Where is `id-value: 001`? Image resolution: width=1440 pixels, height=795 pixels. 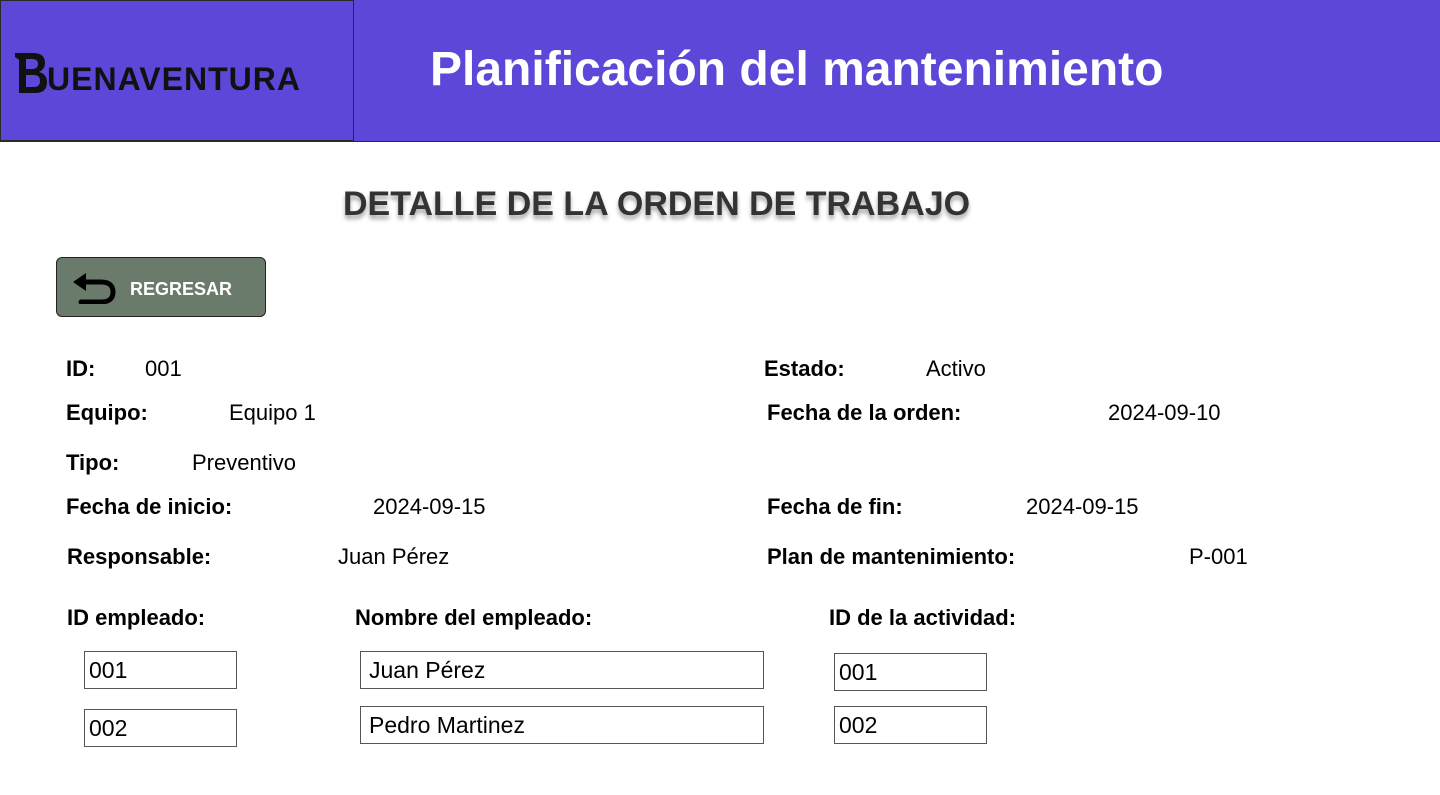
id-value: 001 is located at coordinates (163, 368).